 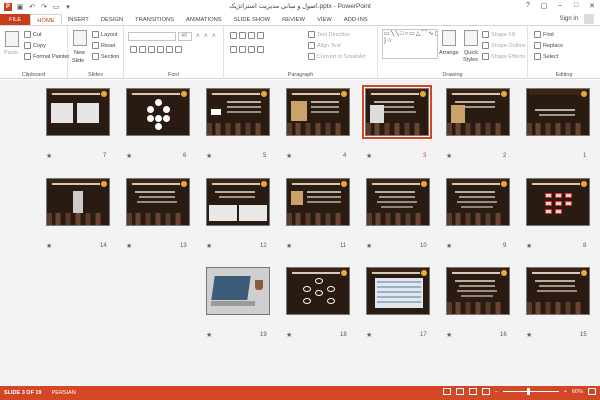 What do you see at coordinates (33, 34) in the screenshot?
I see `cut-button: Cut` at bounding box center [33, 34].